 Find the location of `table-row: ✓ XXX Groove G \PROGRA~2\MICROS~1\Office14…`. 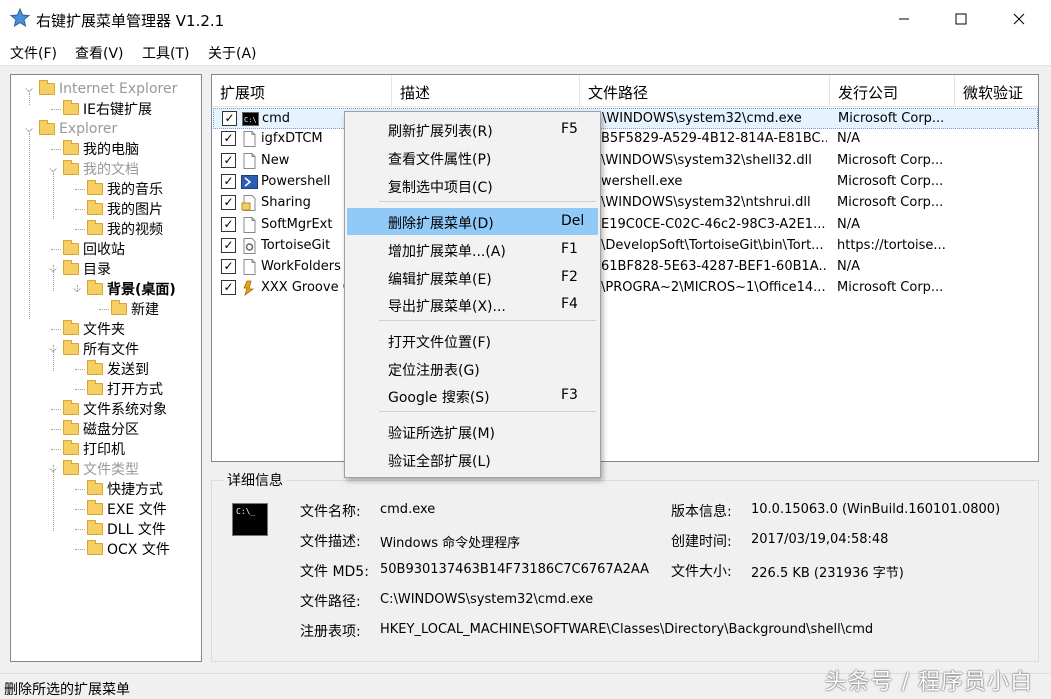

table-row: ✓ XXX Groove G \PROGRA~2\MICROS~1\Office14… is located at coordinates (625, 288).